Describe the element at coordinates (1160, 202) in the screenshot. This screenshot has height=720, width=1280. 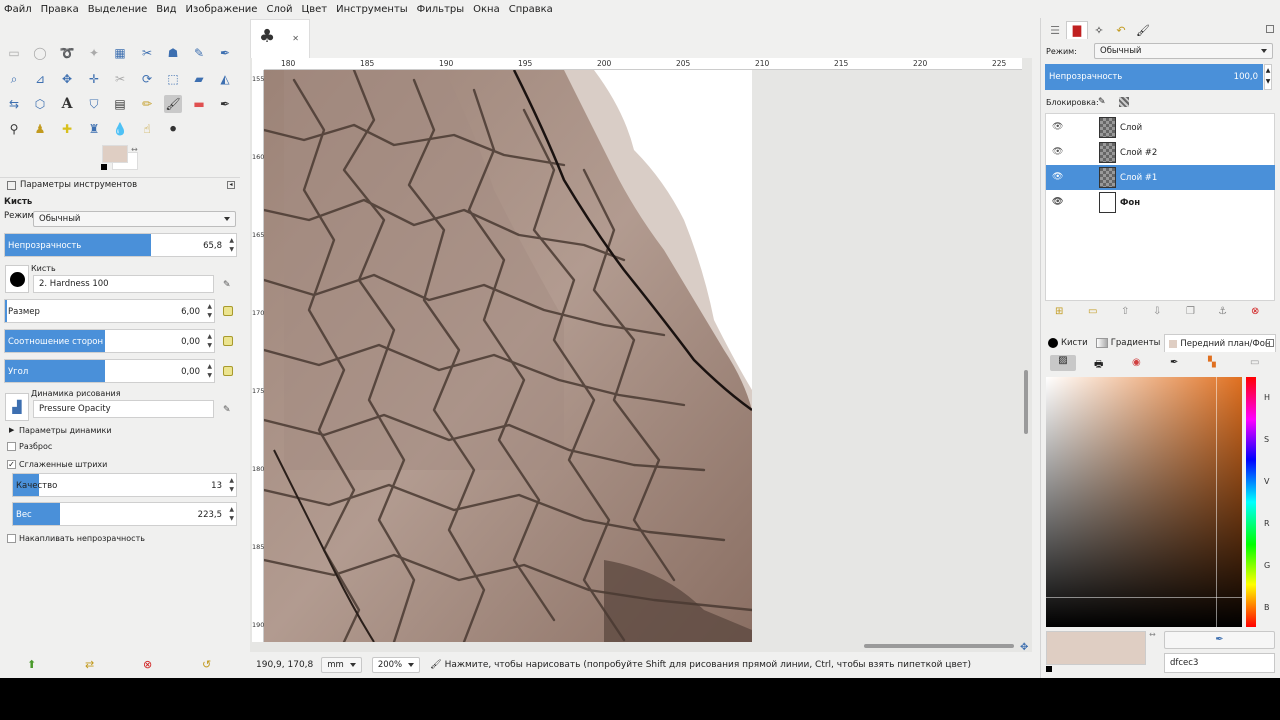
I see `layer-row: 👁 Фон` at that location.